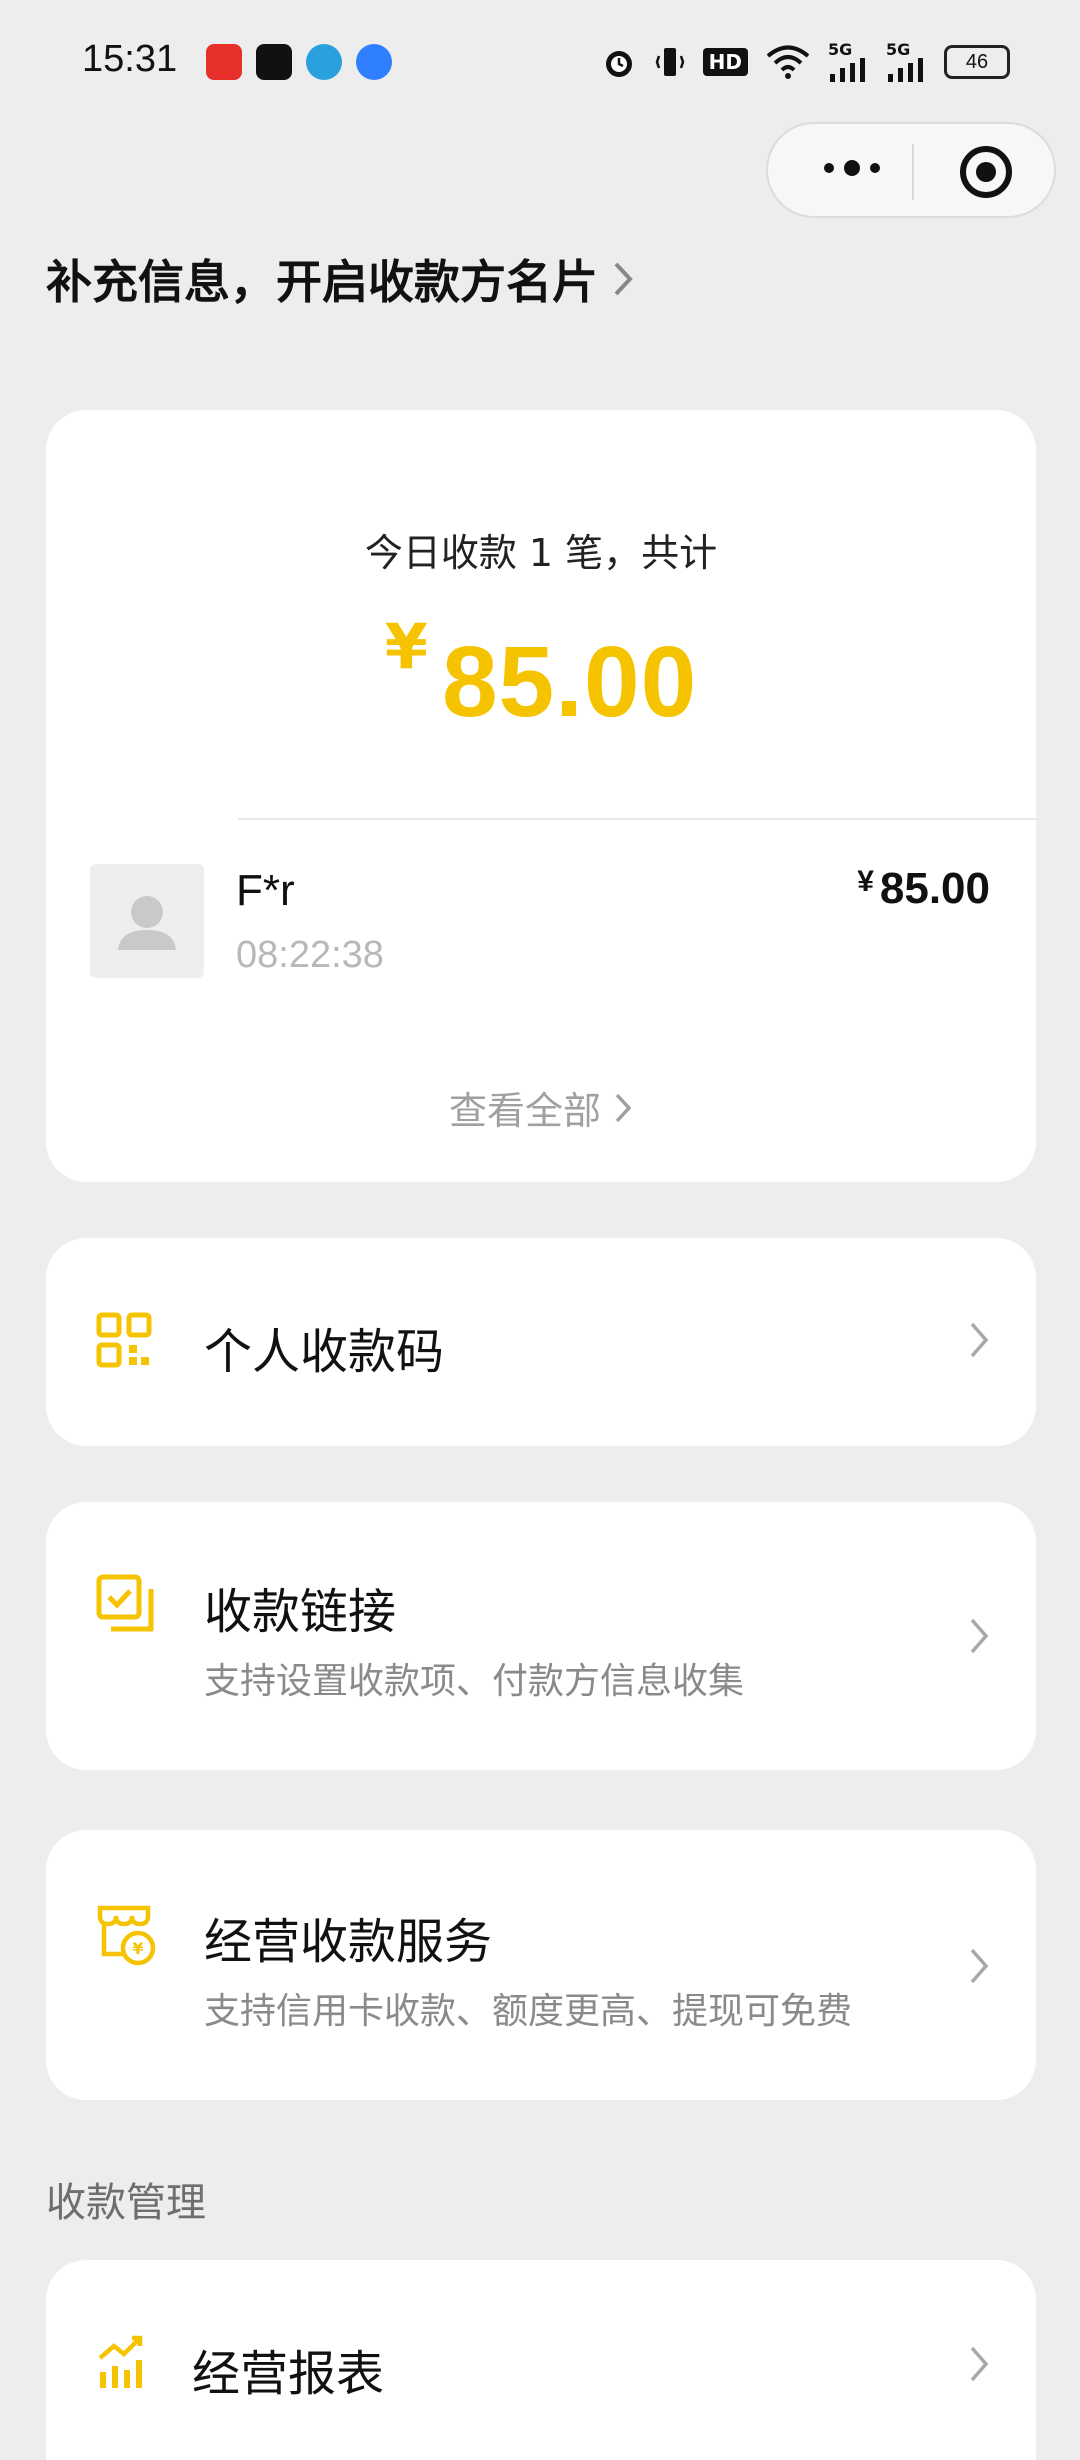 The width and height of the screenshot is (1080, 2460). What do you see at coordinates (541, 1636) in the screenshot?
I see `payment-link-card: 收款链接 支持设置收款项、付款方信息收集` at bounding box center [541, 1636].